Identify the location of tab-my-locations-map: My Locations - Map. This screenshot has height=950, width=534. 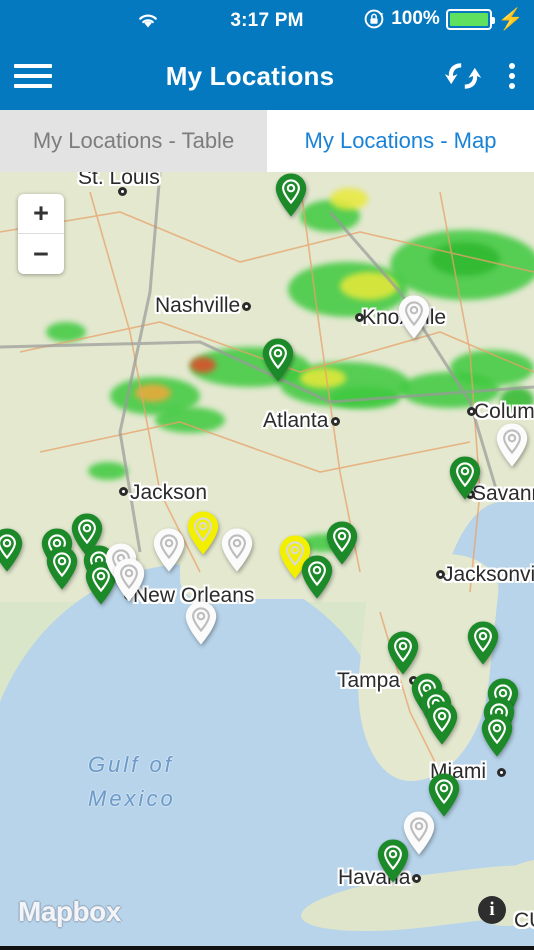
(400, 141).